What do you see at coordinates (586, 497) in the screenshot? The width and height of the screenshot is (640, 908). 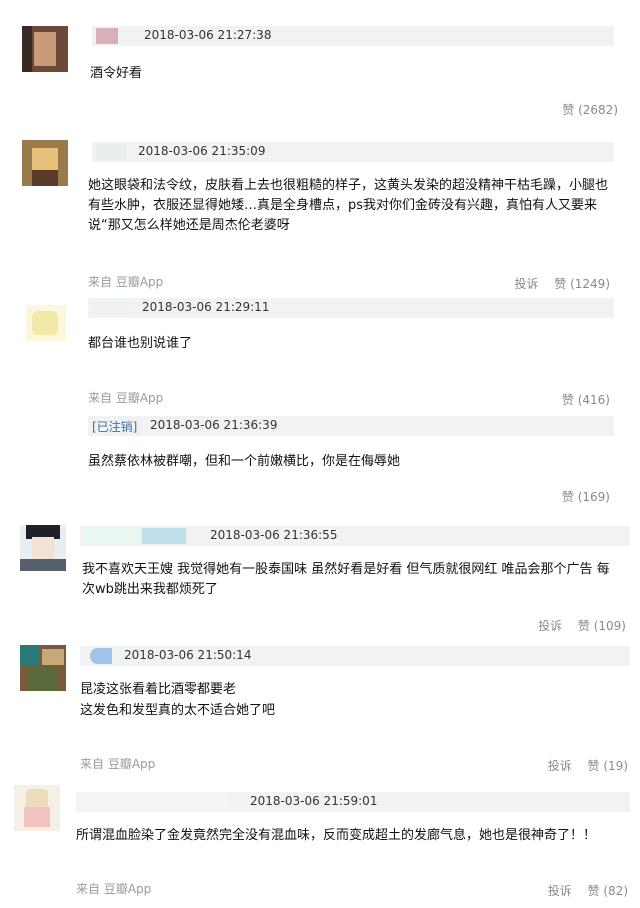 I see `like-button: 赞 (169)` at bounding box center [586, 497].